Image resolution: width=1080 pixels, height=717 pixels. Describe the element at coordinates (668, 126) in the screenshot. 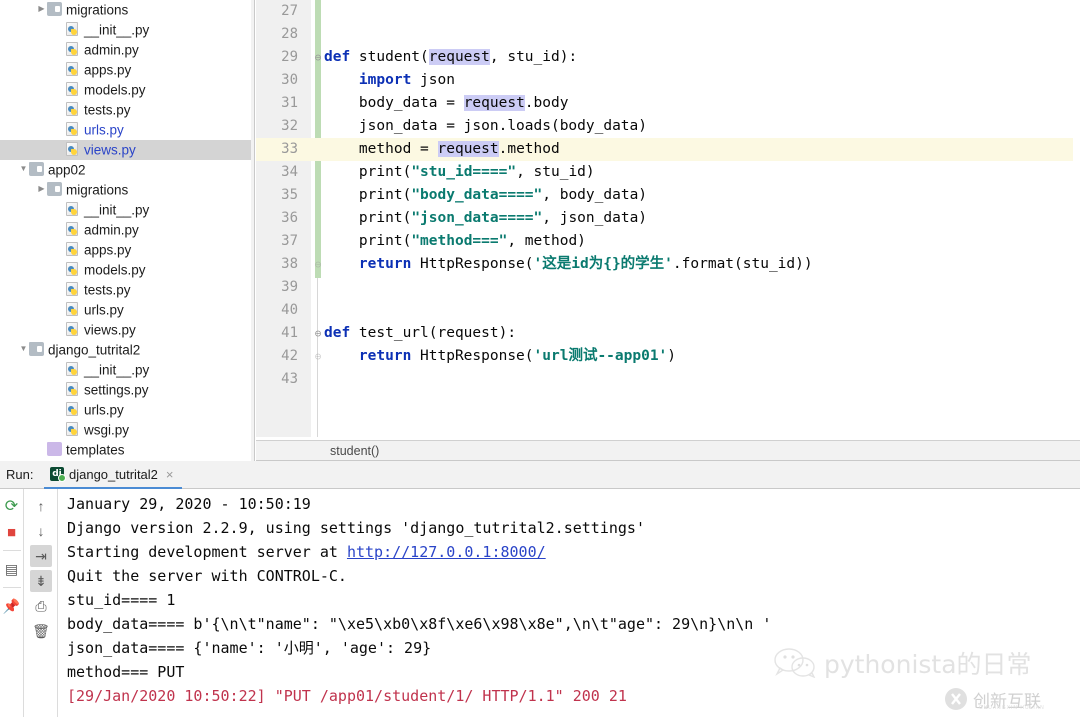

I see `code-line: 32 json_data = json.loads(body_data)` at that location.